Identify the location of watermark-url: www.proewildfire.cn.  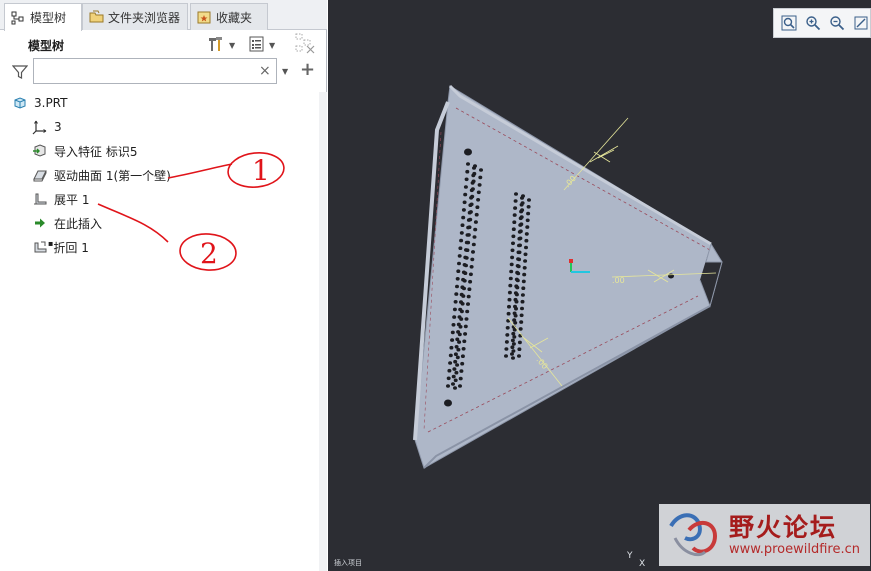
(794, 549).